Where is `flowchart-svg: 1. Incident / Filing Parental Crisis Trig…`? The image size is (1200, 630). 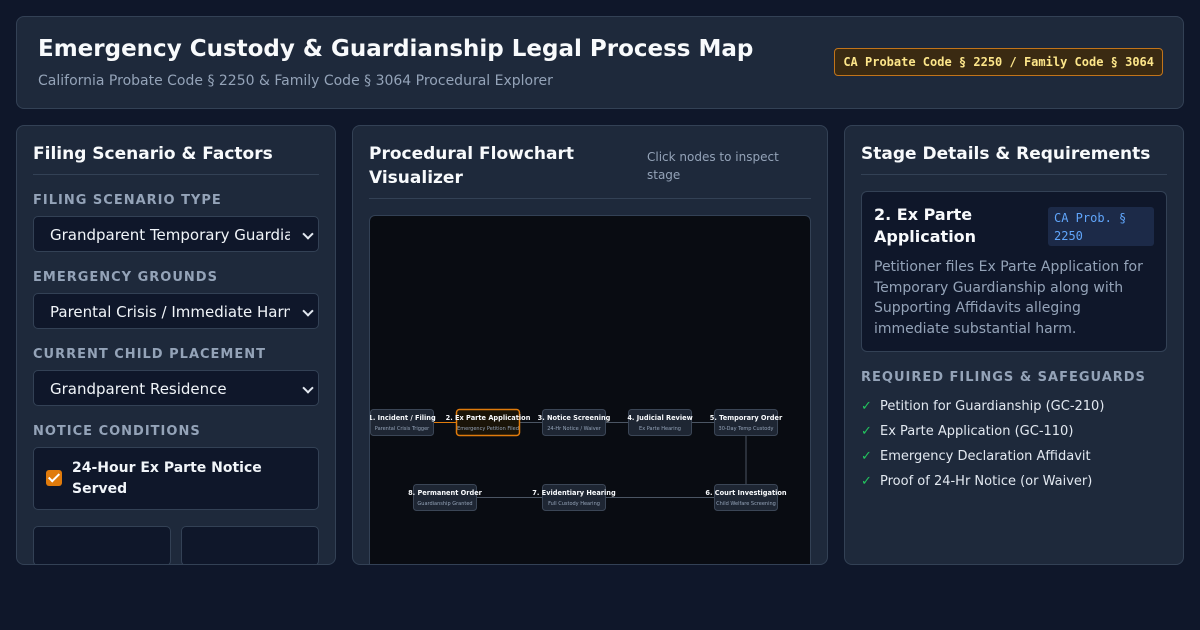 flowchart-svg: 1. Incident / Filing Parental Crisis Trig… is located at coordinates (578, 459).